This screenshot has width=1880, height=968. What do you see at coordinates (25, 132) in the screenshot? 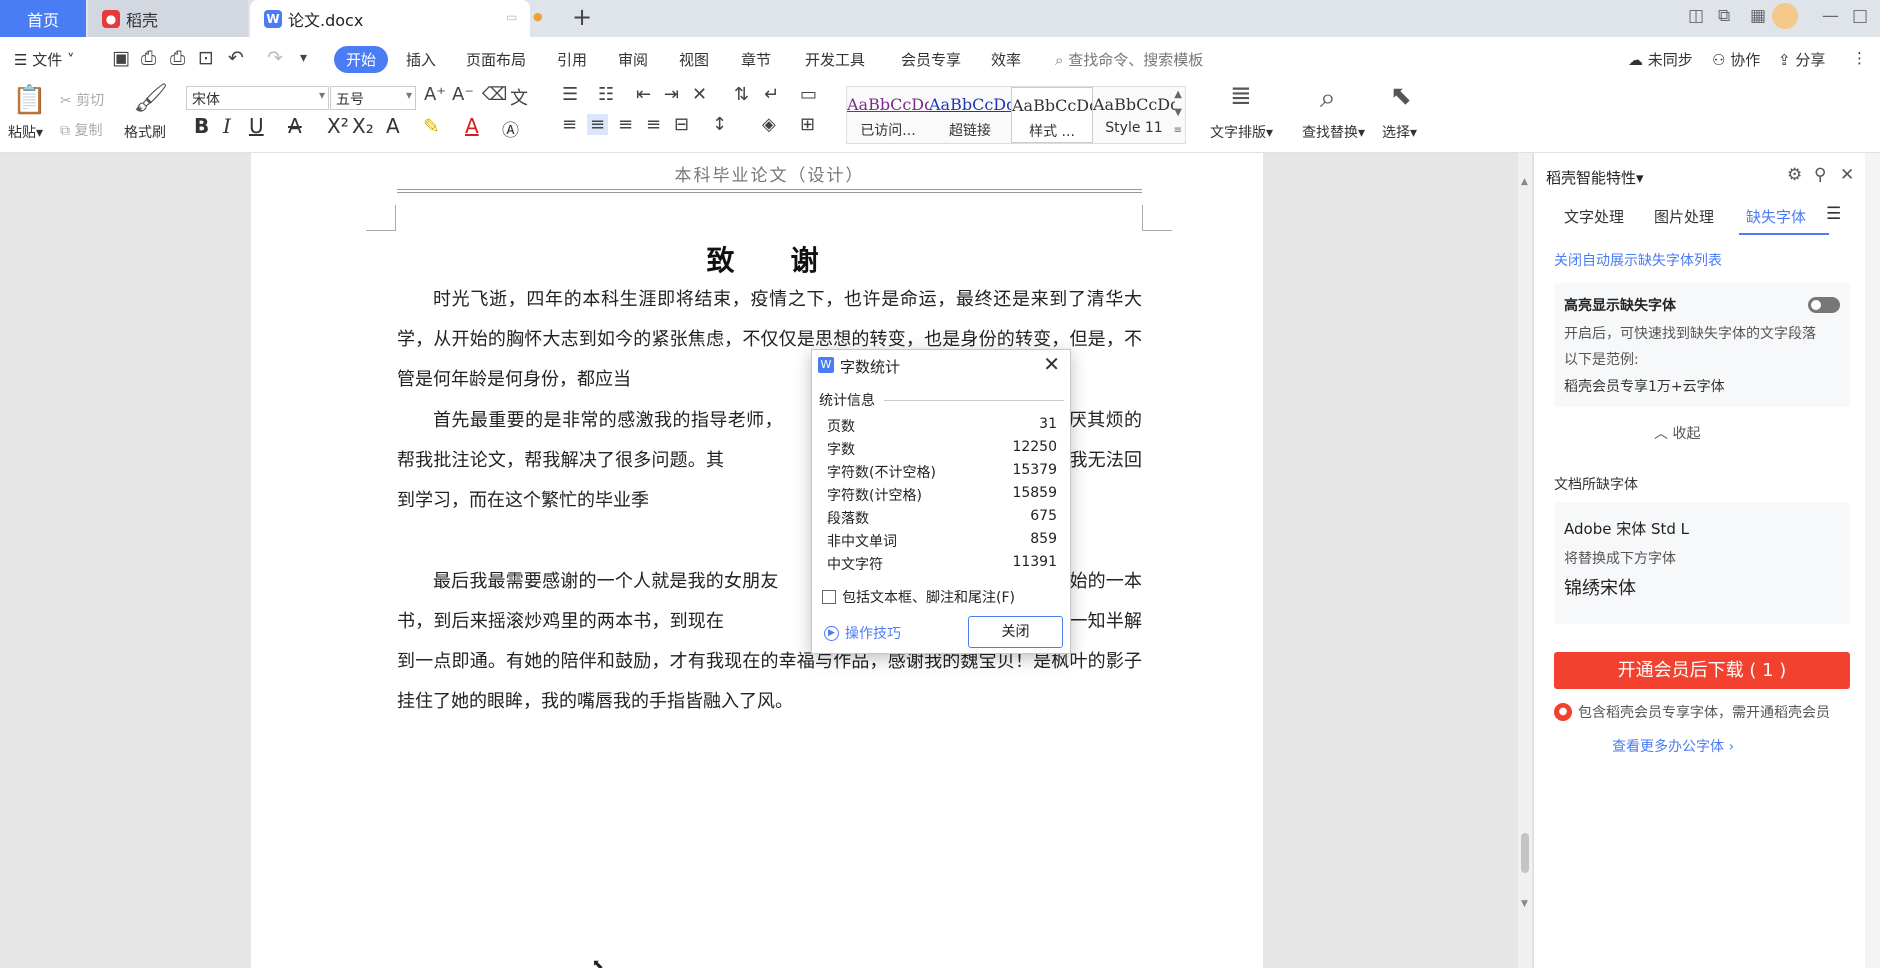
I see `paste-button: 粘贴▾` at bounding box center [25, 132].